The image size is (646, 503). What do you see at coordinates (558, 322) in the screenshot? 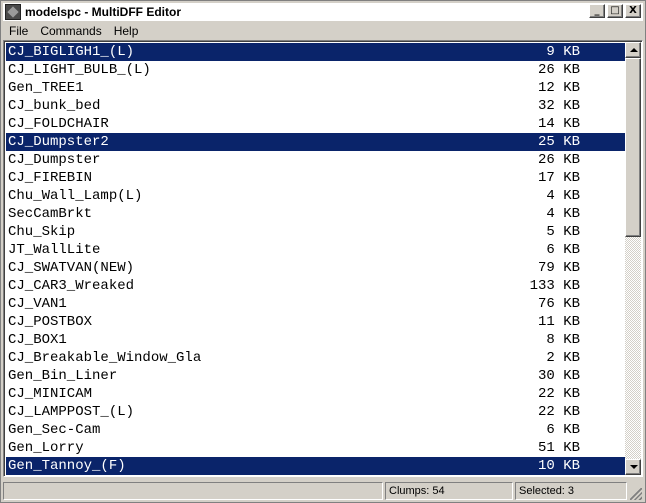
I see `clump-size: 11 KB` at bounding box center [558, 322].